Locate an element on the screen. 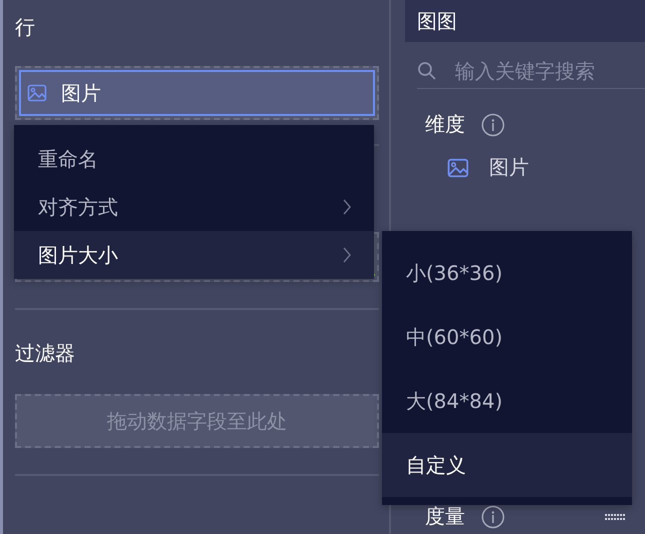 The height and width of the screenshot is (534, 645). section-title: 行 is located at coordinates (25, 27).